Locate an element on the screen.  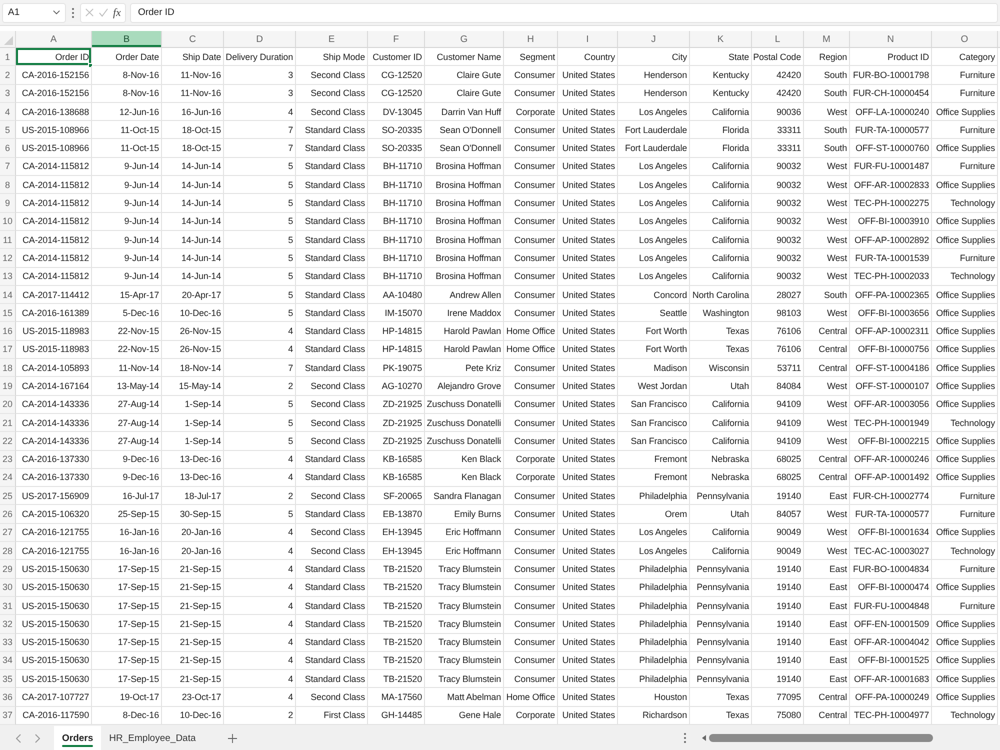
column-header: F is located at coordinates (396, 39).